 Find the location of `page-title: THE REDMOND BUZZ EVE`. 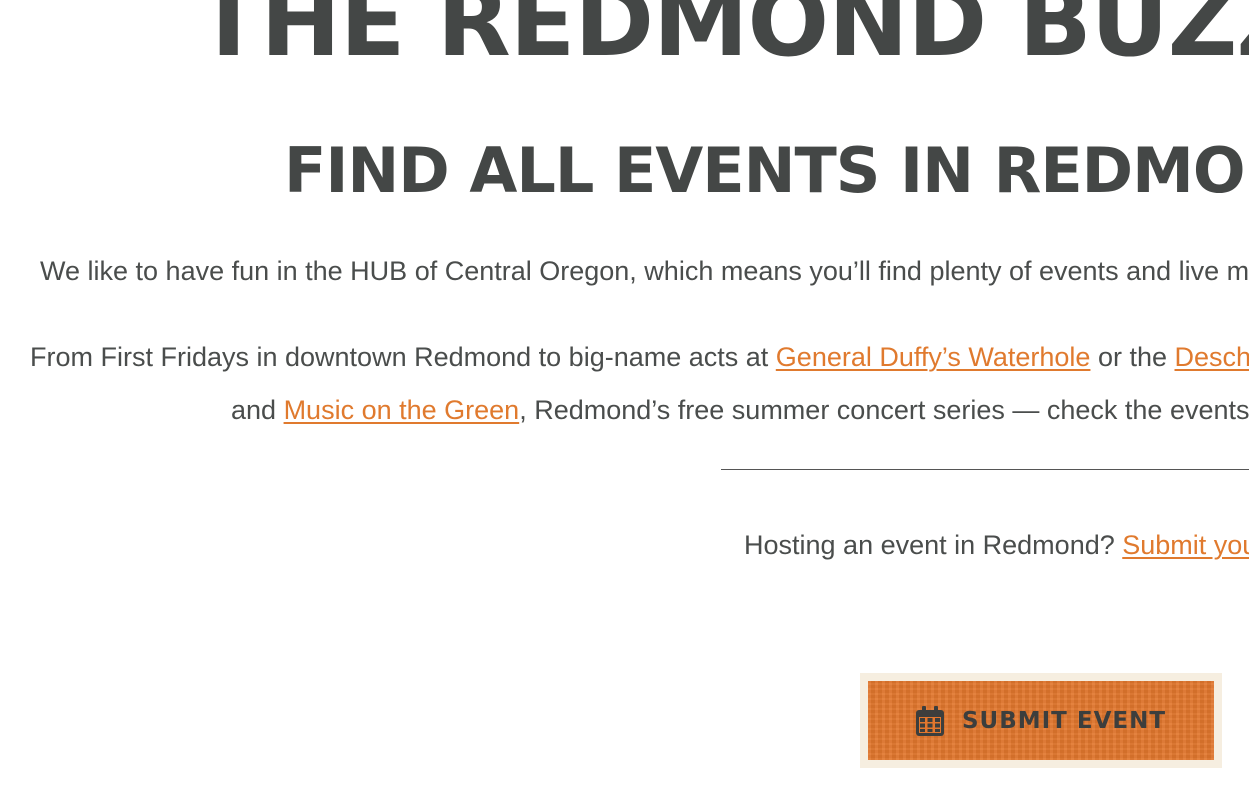

page-title: THE REDMOND BUZZ EVE is located at coordinates (722, 39).